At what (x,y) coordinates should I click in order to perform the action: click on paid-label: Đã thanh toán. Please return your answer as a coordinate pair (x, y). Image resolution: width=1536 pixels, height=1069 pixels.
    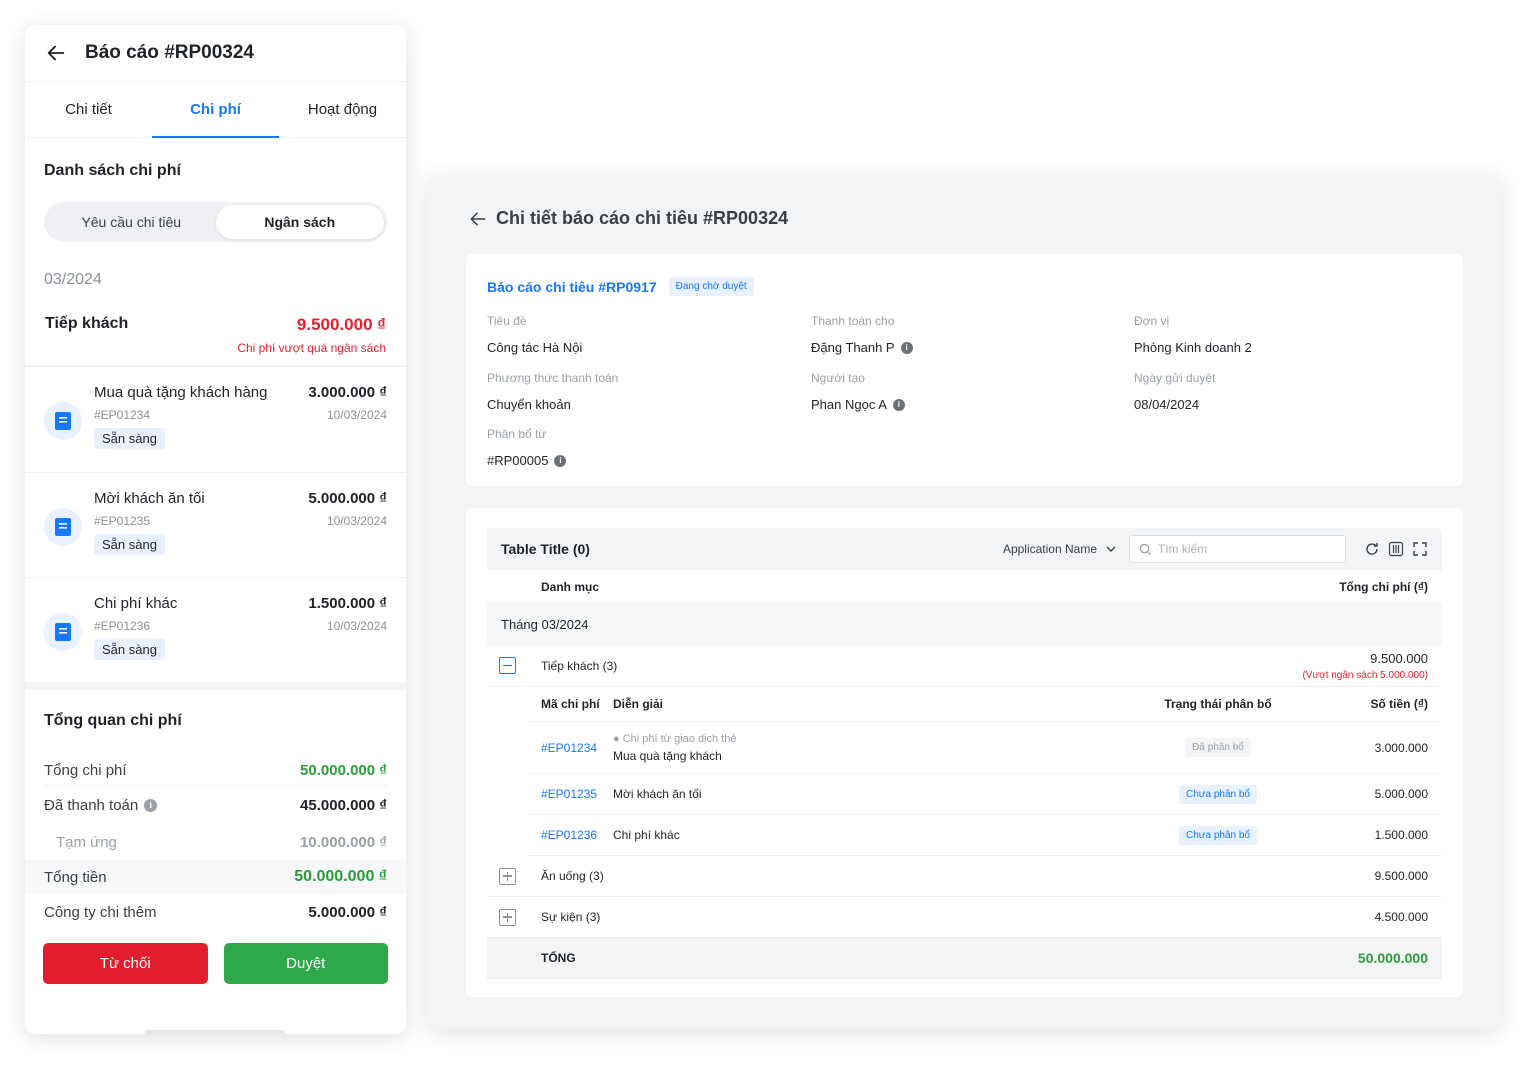
    Looking at the image, I should click on (91, 805).